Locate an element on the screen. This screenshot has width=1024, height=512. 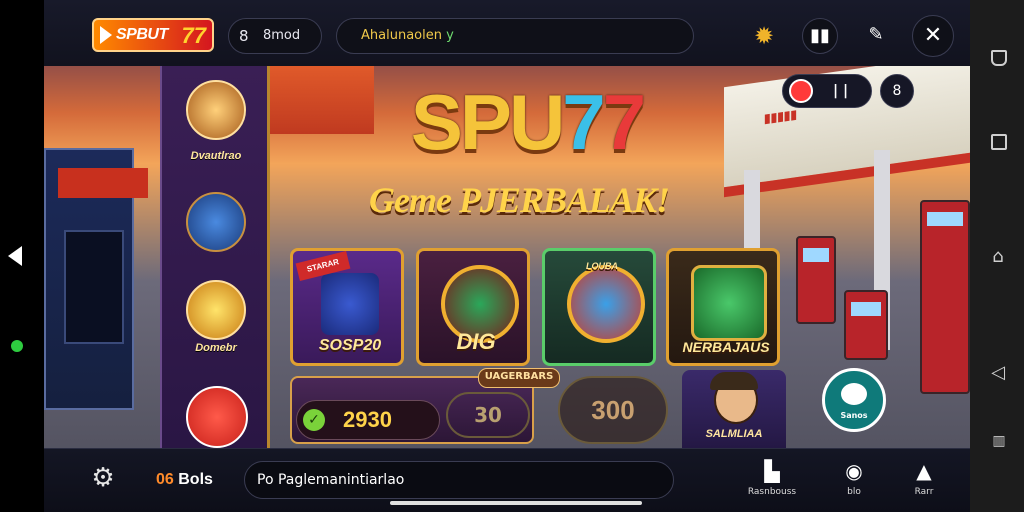
trophy-button: ▲ Rarr is located at coordinates (924, 482).